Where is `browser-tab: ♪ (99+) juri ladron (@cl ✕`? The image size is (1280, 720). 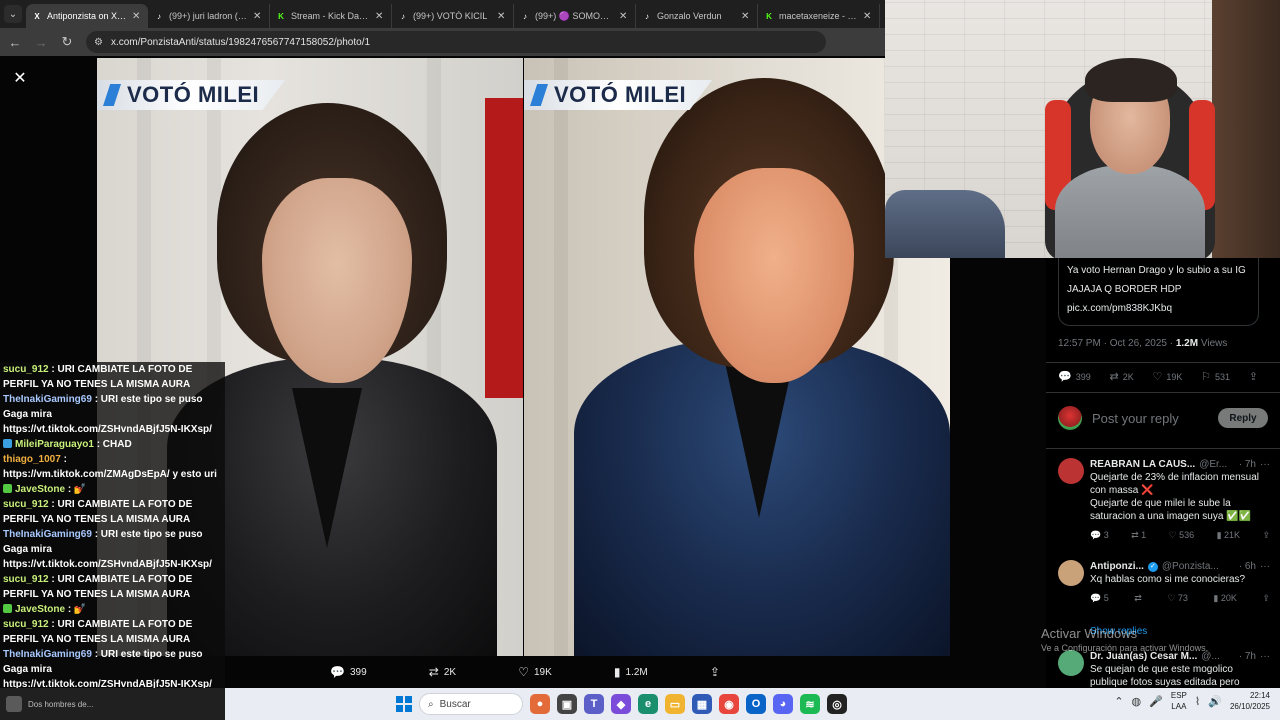 browser-tab: ♪ (99+) juri ladron (@cl ✕ is located at coordinates (209, 16).